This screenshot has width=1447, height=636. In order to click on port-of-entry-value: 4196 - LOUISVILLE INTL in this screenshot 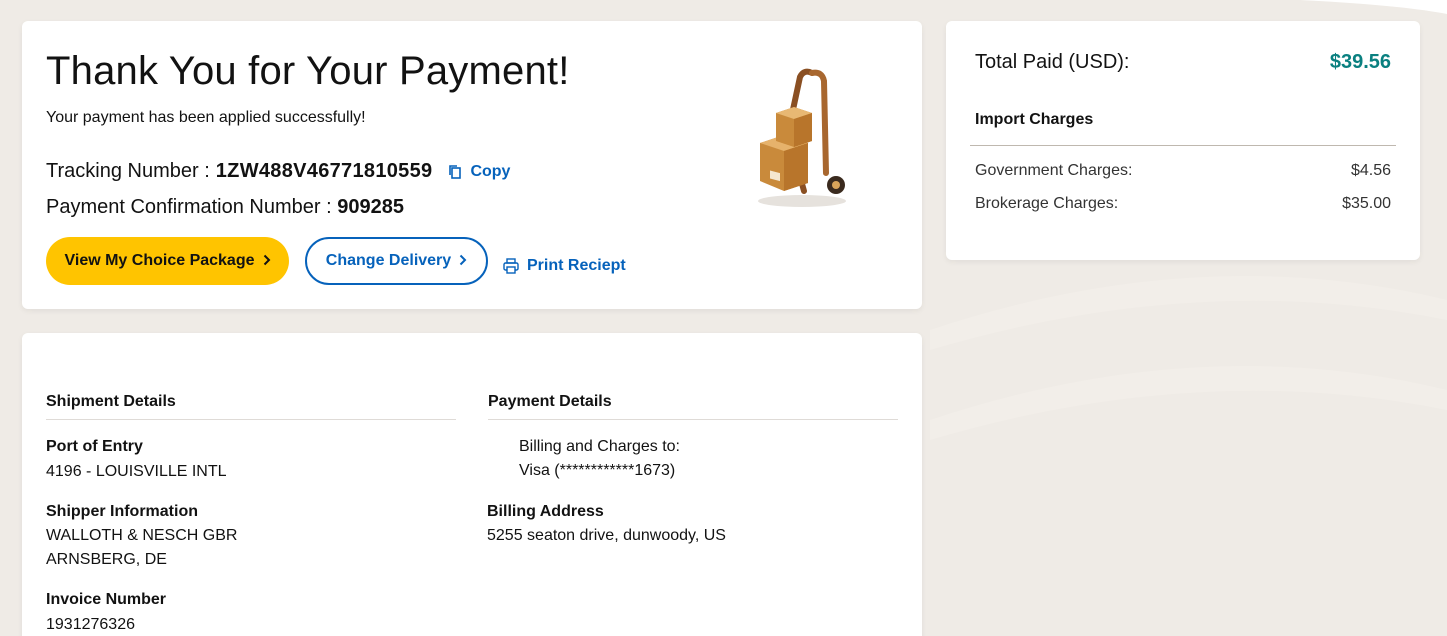, I will do `click(136, 471)`.